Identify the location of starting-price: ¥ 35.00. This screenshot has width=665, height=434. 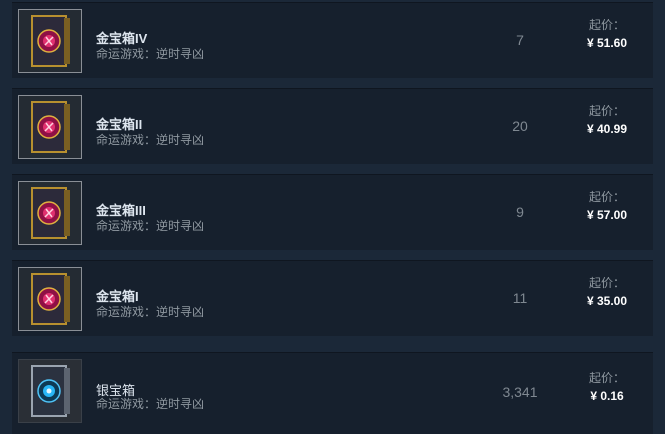
(607, 301).